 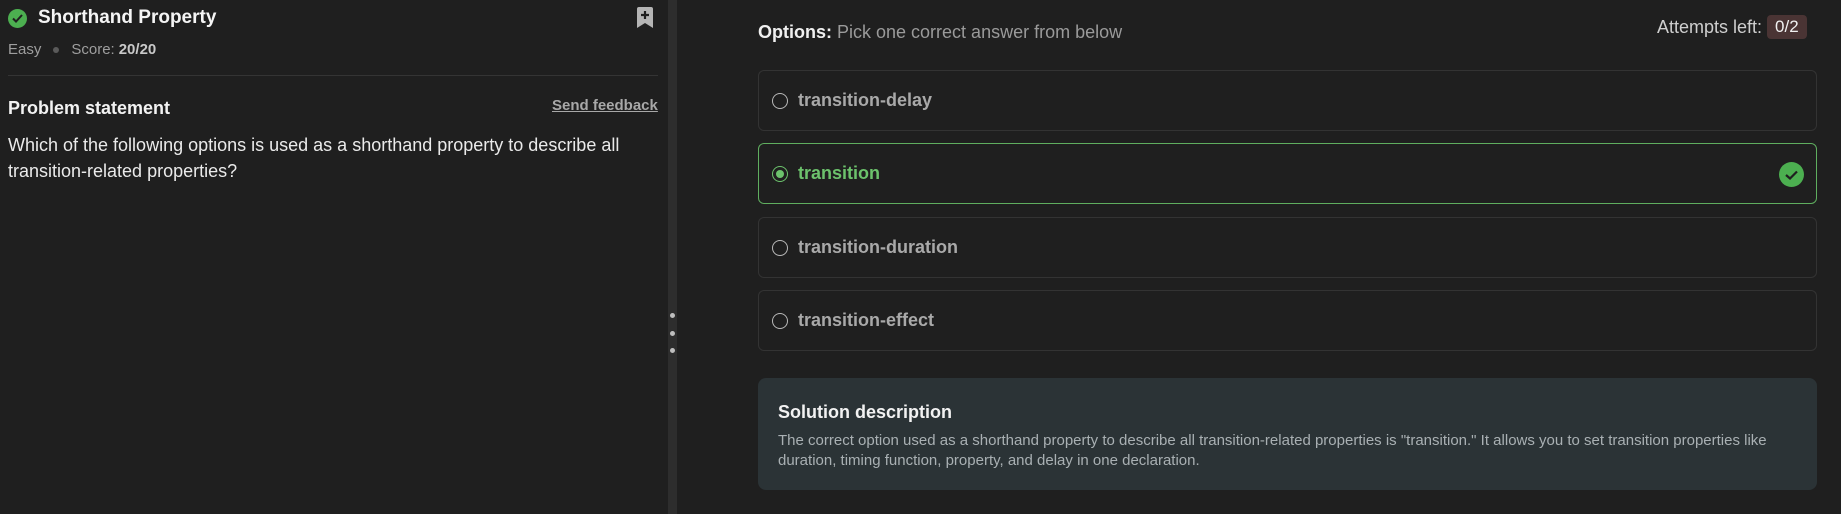 I want to click on score-label: Score:, so click(x=93, y=49).